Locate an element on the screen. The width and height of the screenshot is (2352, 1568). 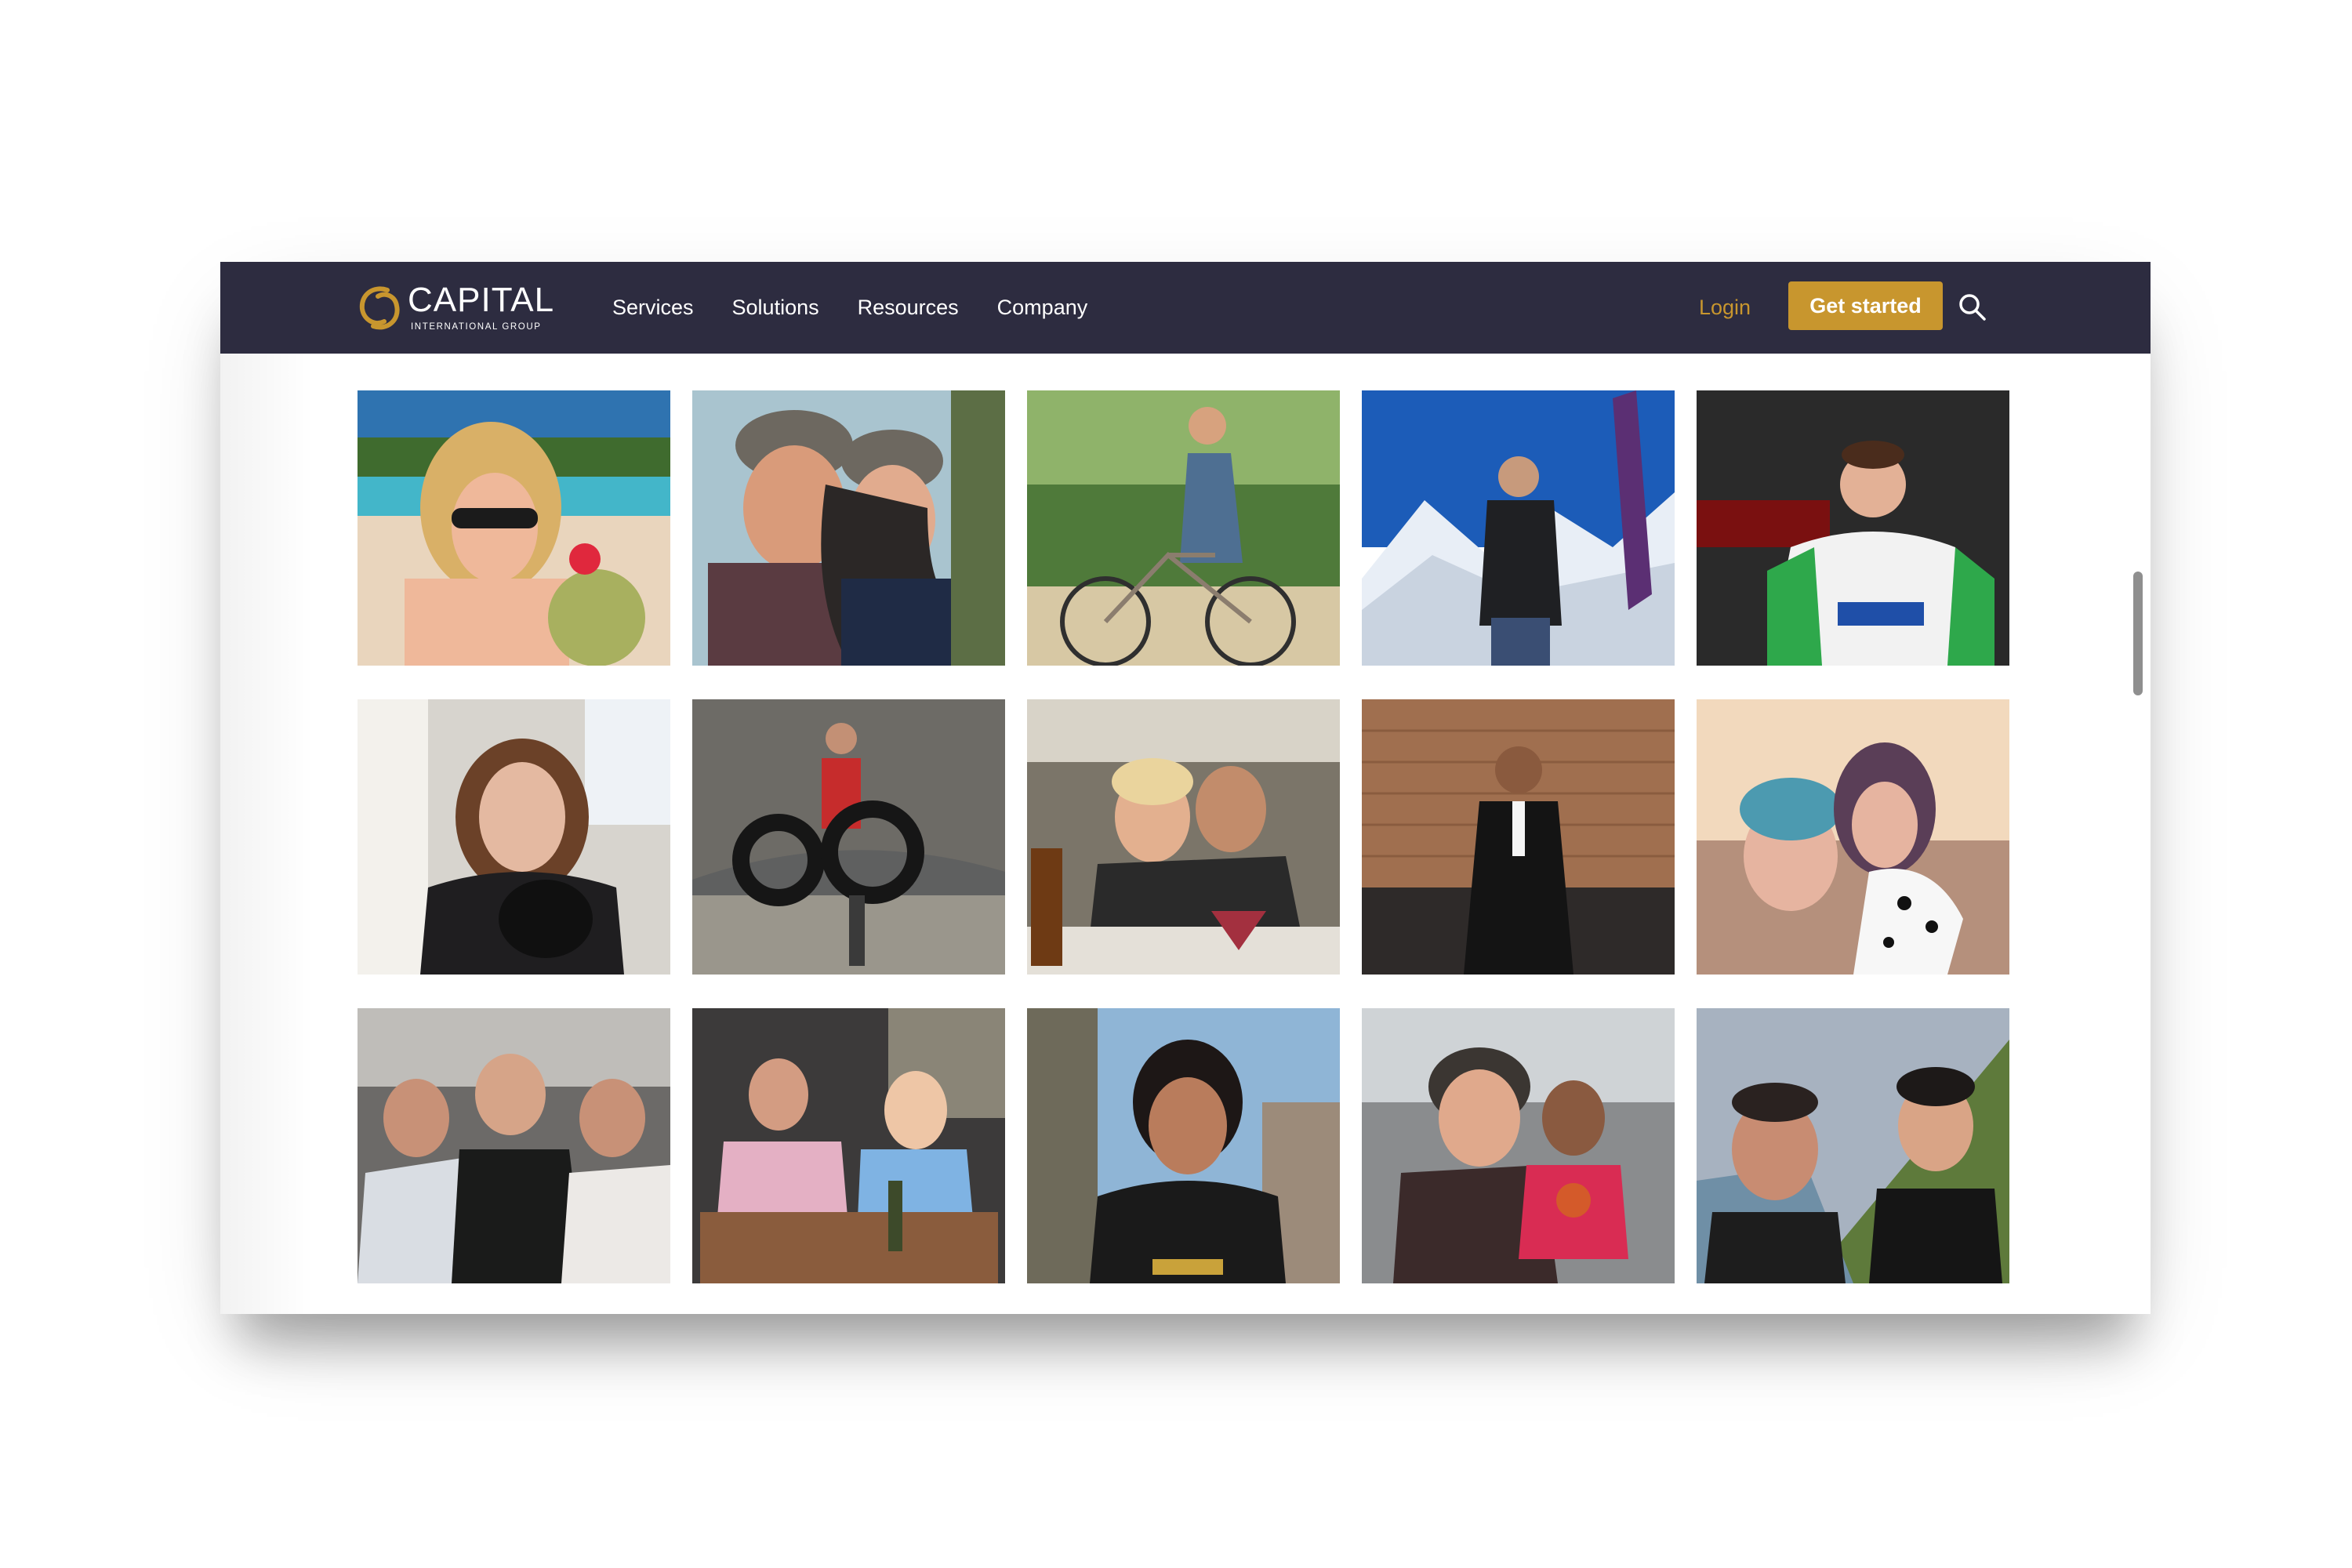
content-edge-shadow is located at coordinates (267, 834).